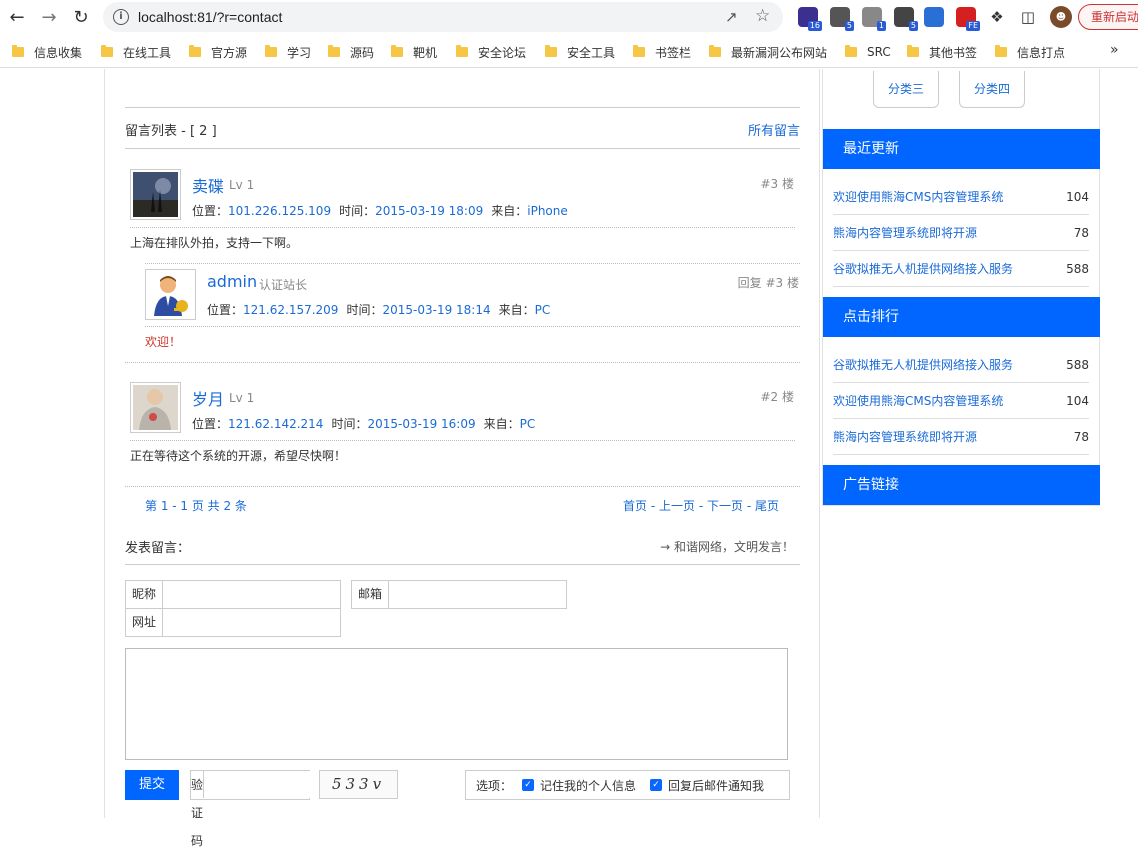 This screenshot has height=855, width=1138. What do you see at coordinates (767, 506) in the screenshot?
I see `last-page-link: 尾页` at bounding box center [767, 506].